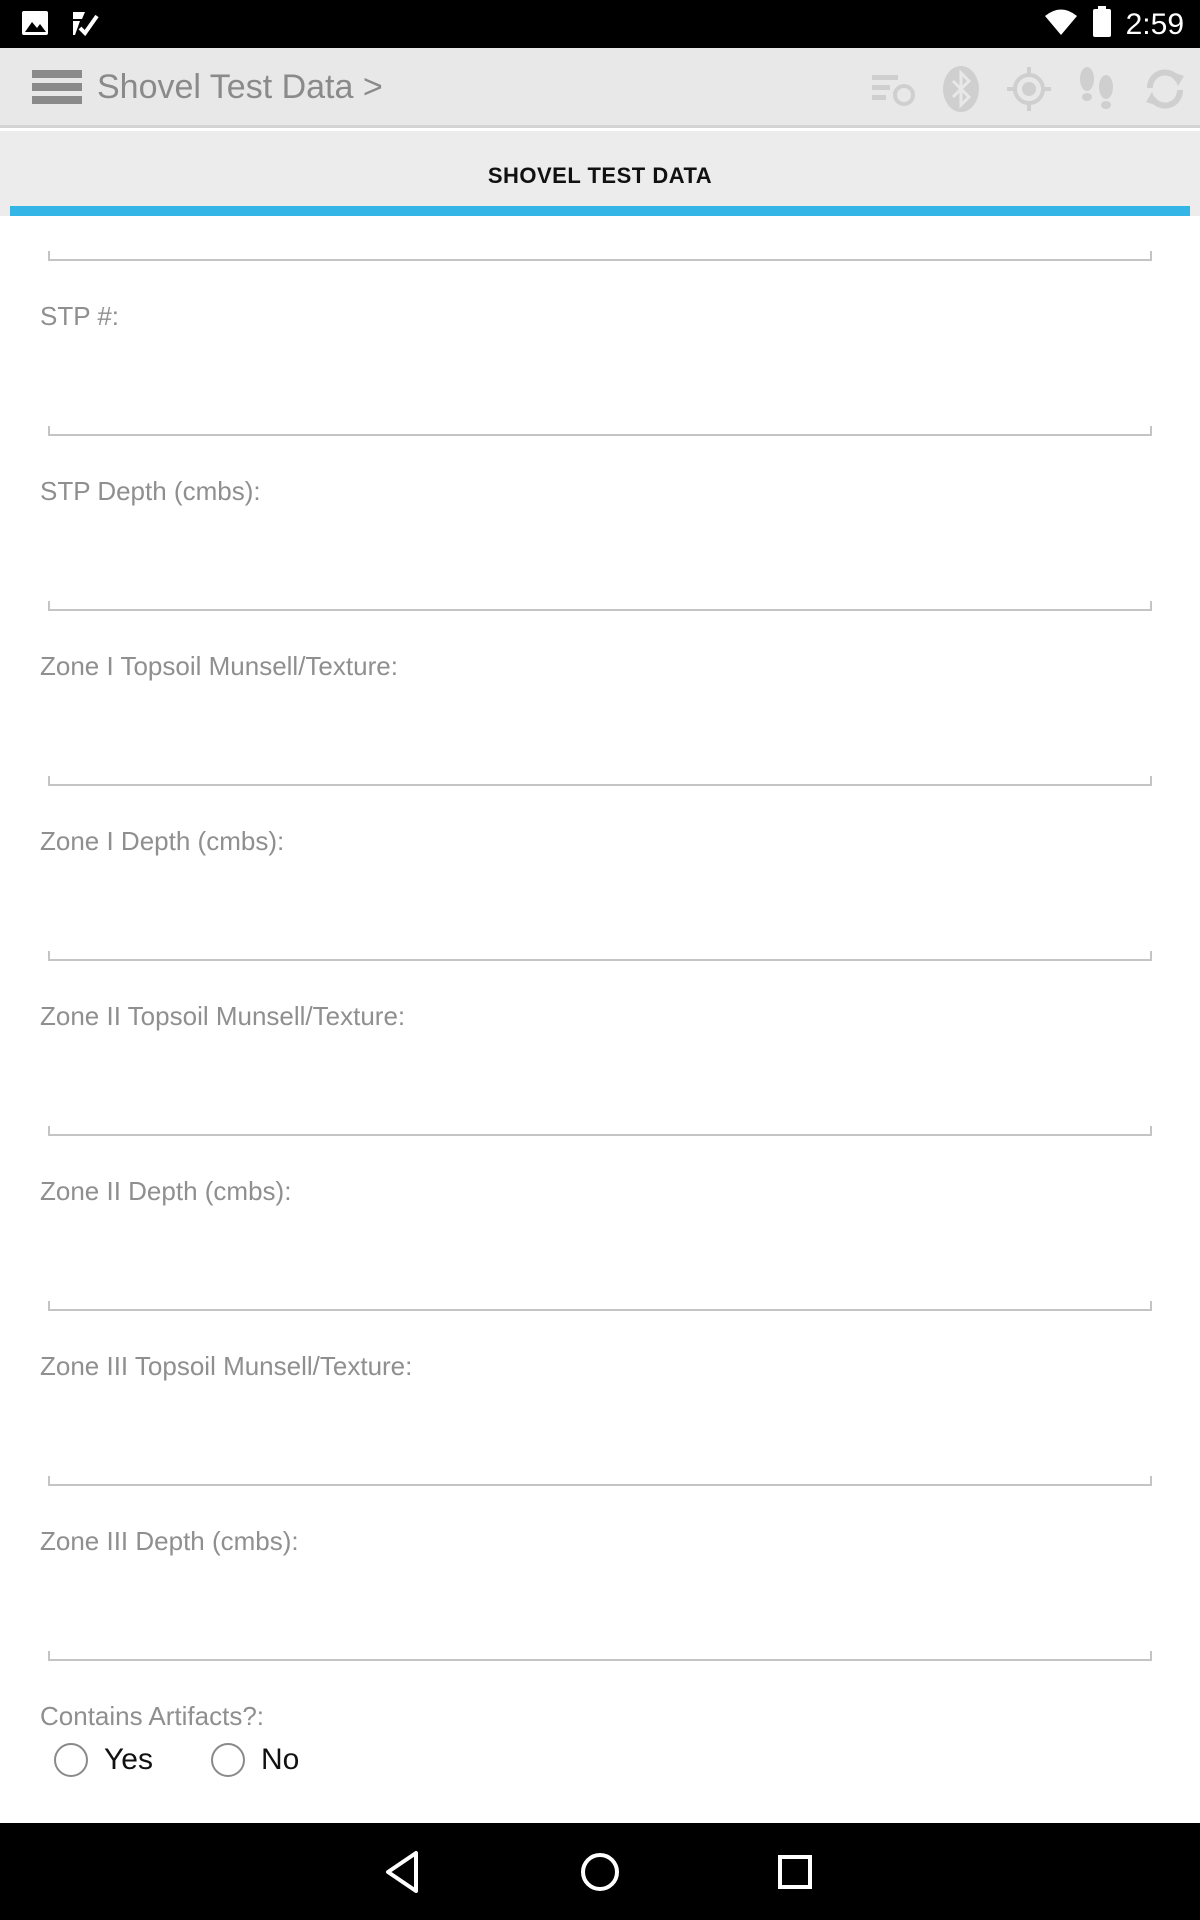 This screenshot has width=1200, height=1920. Describe the element at coordinates (152, 1716) in the screenshot. I see `contains-artifacts-label: Contains Artifacts?:` at that location.